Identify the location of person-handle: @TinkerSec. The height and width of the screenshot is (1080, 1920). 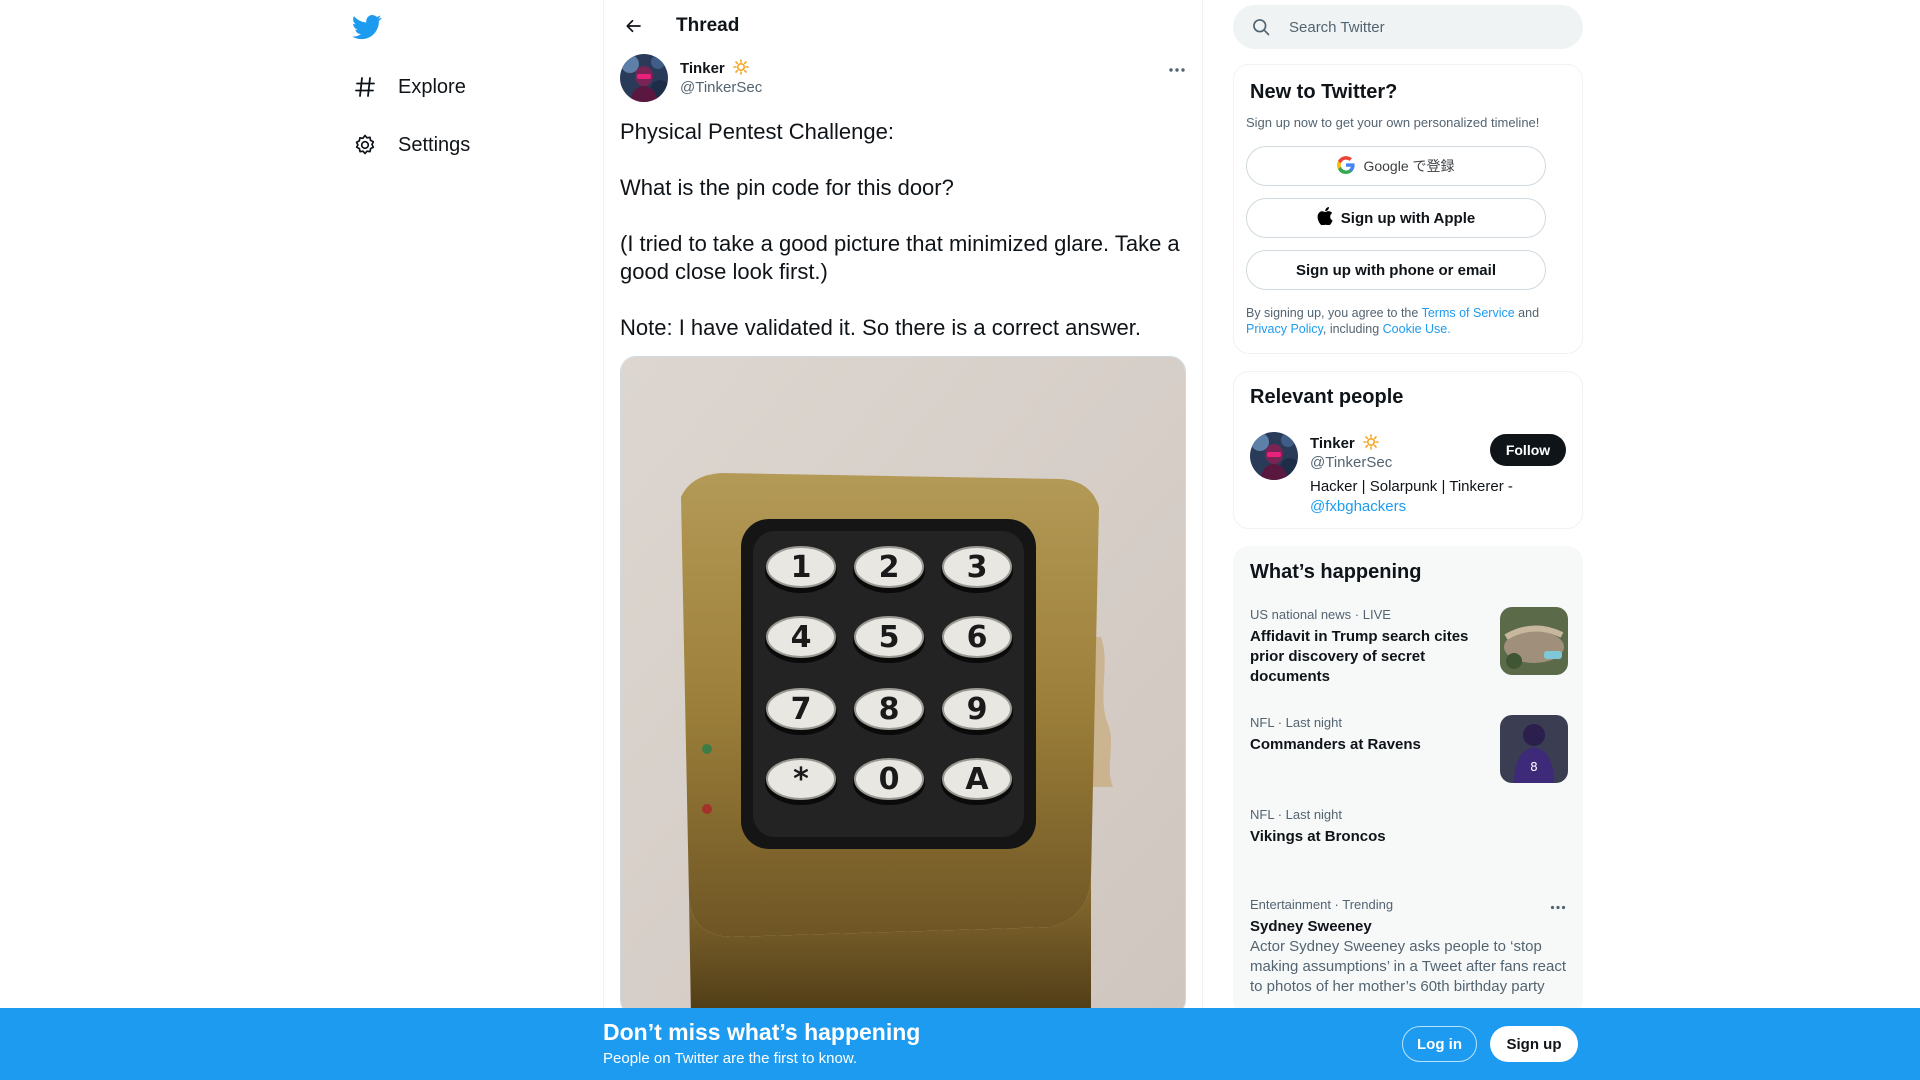
(1351, 462).